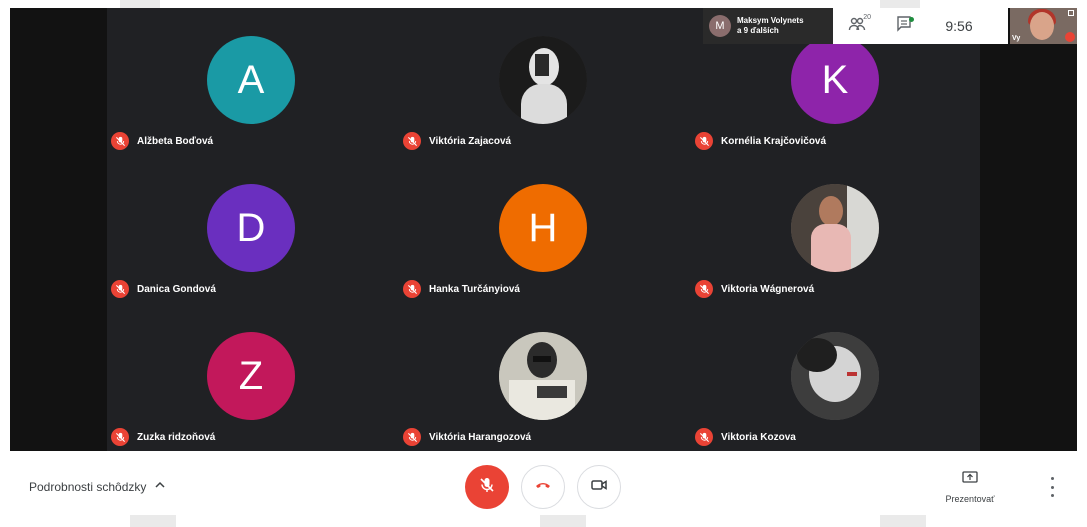 The image size is (1087, 527). I want to click on participant-avatar: D, so click(251, 228).